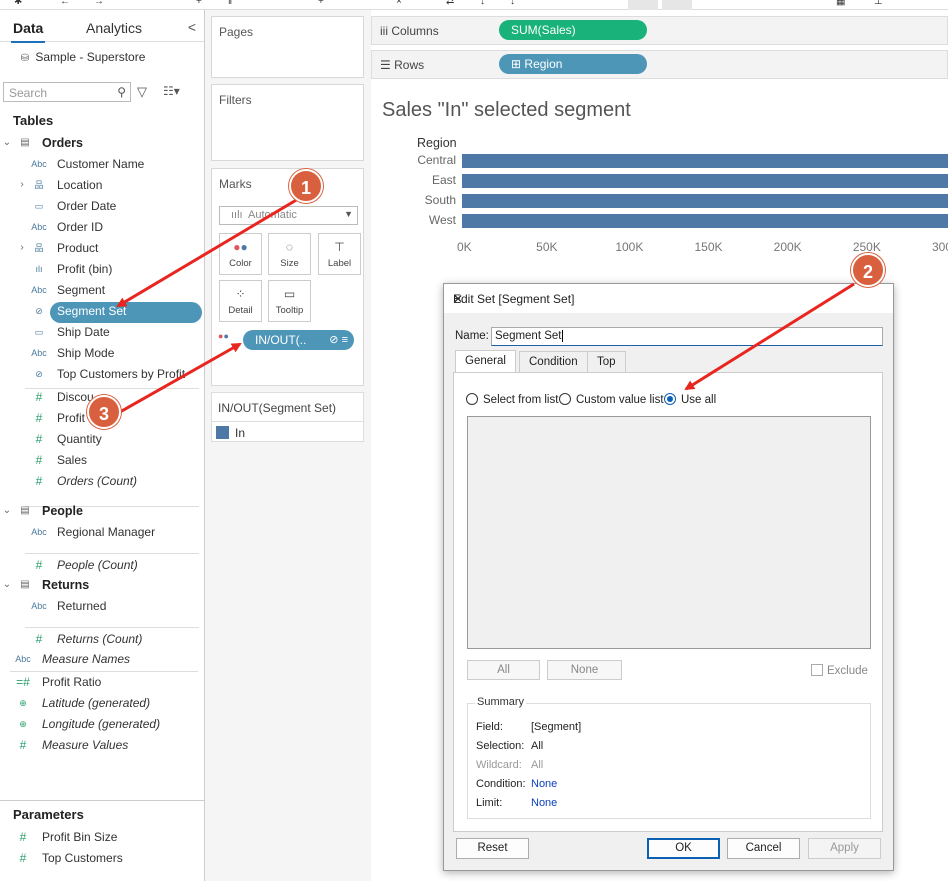 The image size is (948, 881). What do you see at coordinates (240, 254) in the screenshot?
I see `color-button: ●● Color` at bounding box center [240, 254].